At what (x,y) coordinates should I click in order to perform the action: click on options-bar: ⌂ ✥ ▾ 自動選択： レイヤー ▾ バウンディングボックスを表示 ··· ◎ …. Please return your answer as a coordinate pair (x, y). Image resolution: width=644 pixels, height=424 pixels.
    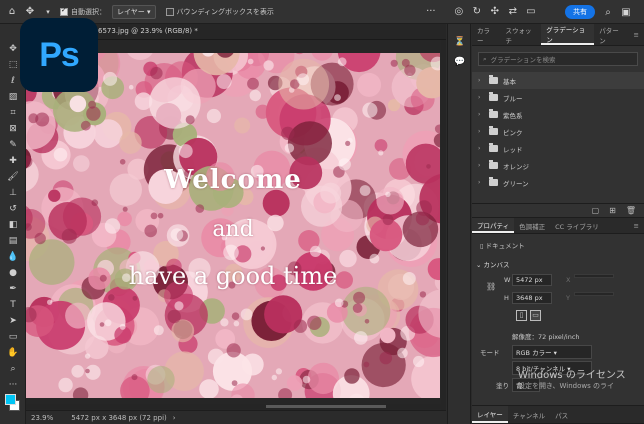
    Looking at the image, I should click on (322, 12).